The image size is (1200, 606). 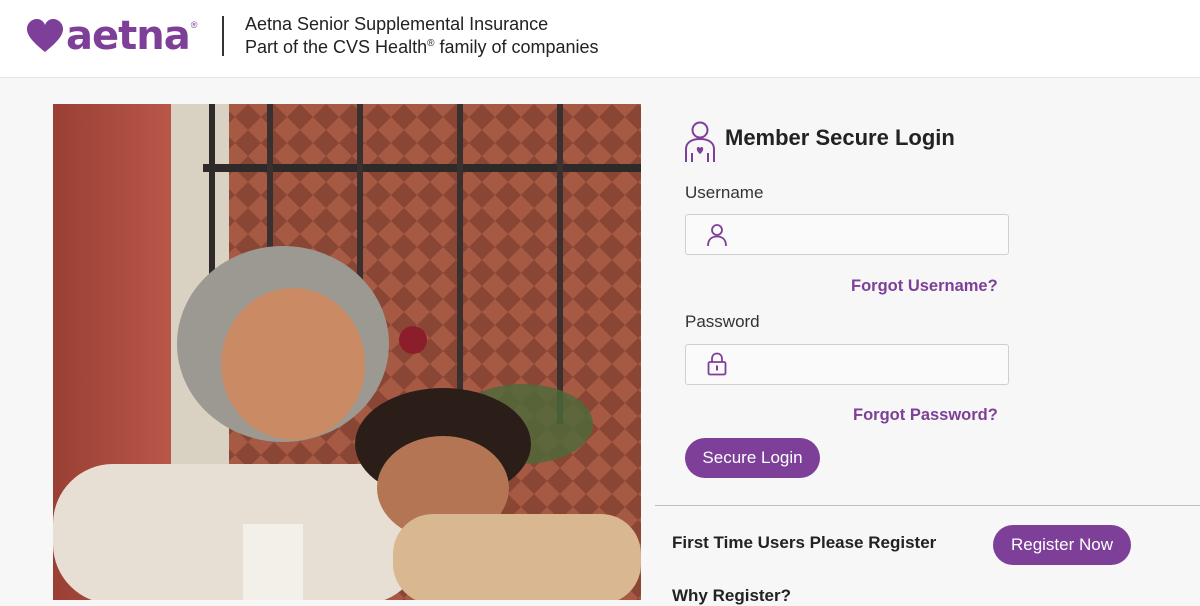 I want to click on header-product-name: Aetna Senior Supplemental Insurance, so click(x=397, y=24).